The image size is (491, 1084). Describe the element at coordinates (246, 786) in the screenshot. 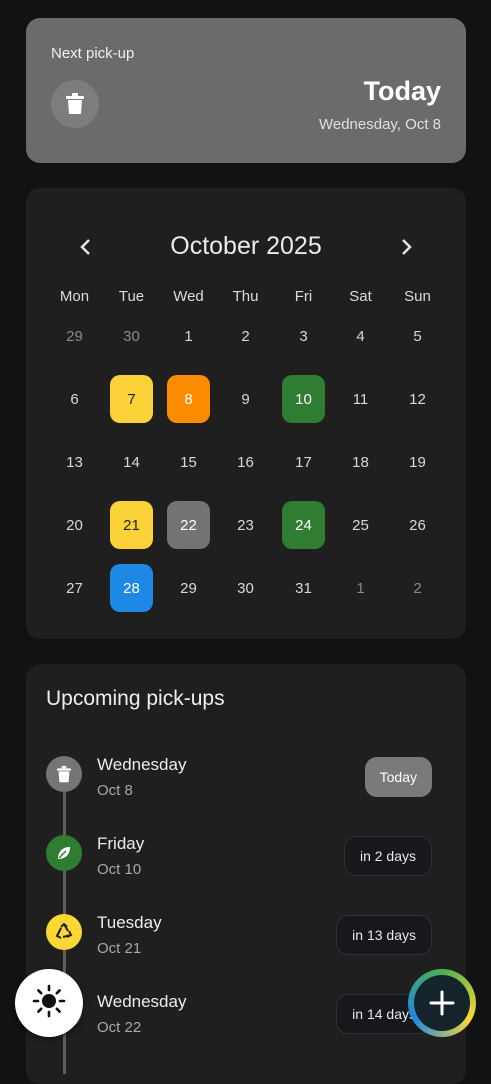

I see `upcoming-item: Wednesday Oct 8 Today` at that location.